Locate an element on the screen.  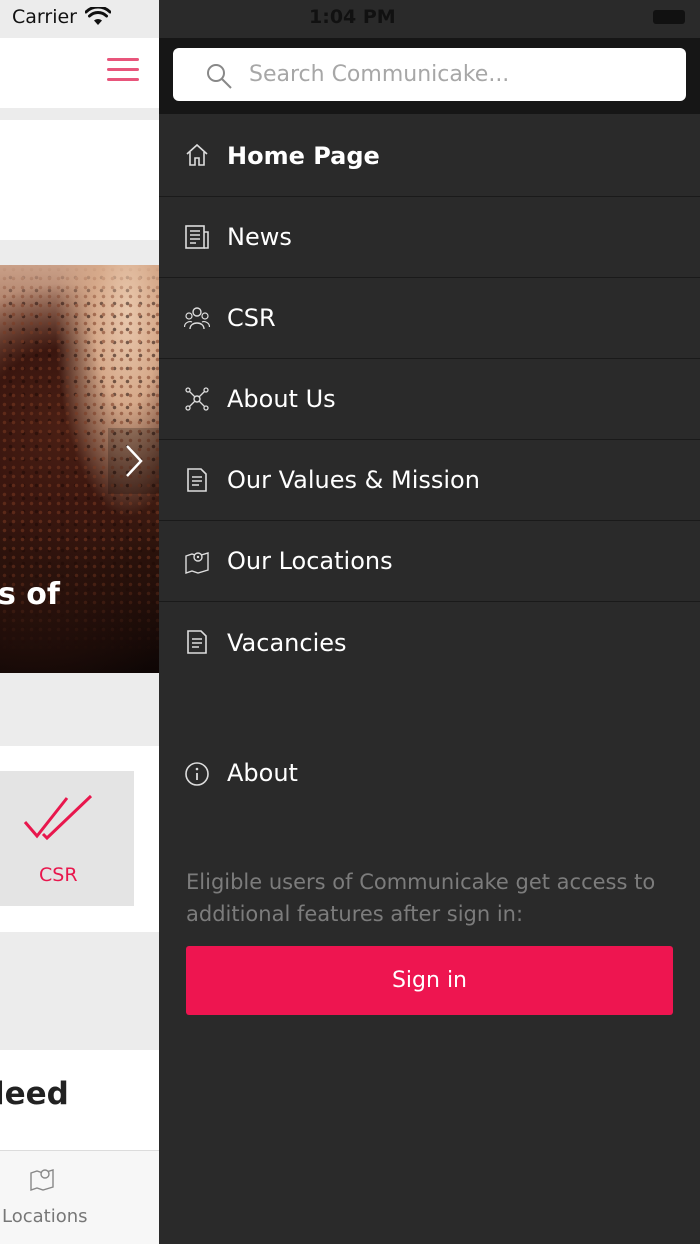
menu-item-our-values-mission: Our Values & Mission is located at coordinates (429, 480).